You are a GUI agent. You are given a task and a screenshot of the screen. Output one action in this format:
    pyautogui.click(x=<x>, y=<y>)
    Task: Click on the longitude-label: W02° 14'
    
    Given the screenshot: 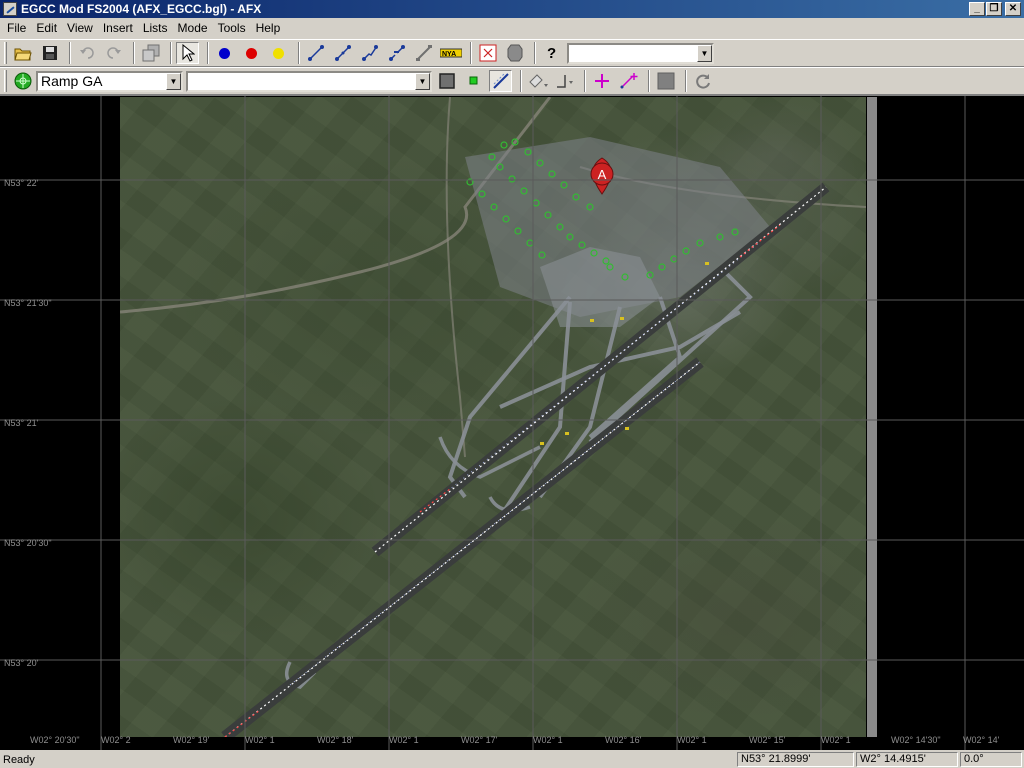 What is the action you would take?
    pyautogui.click(x=981, y=740)
    